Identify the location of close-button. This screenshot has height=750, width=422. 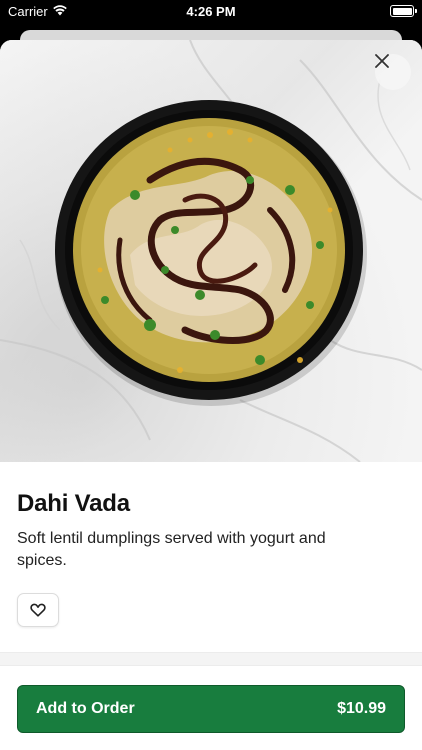
(393, 72).